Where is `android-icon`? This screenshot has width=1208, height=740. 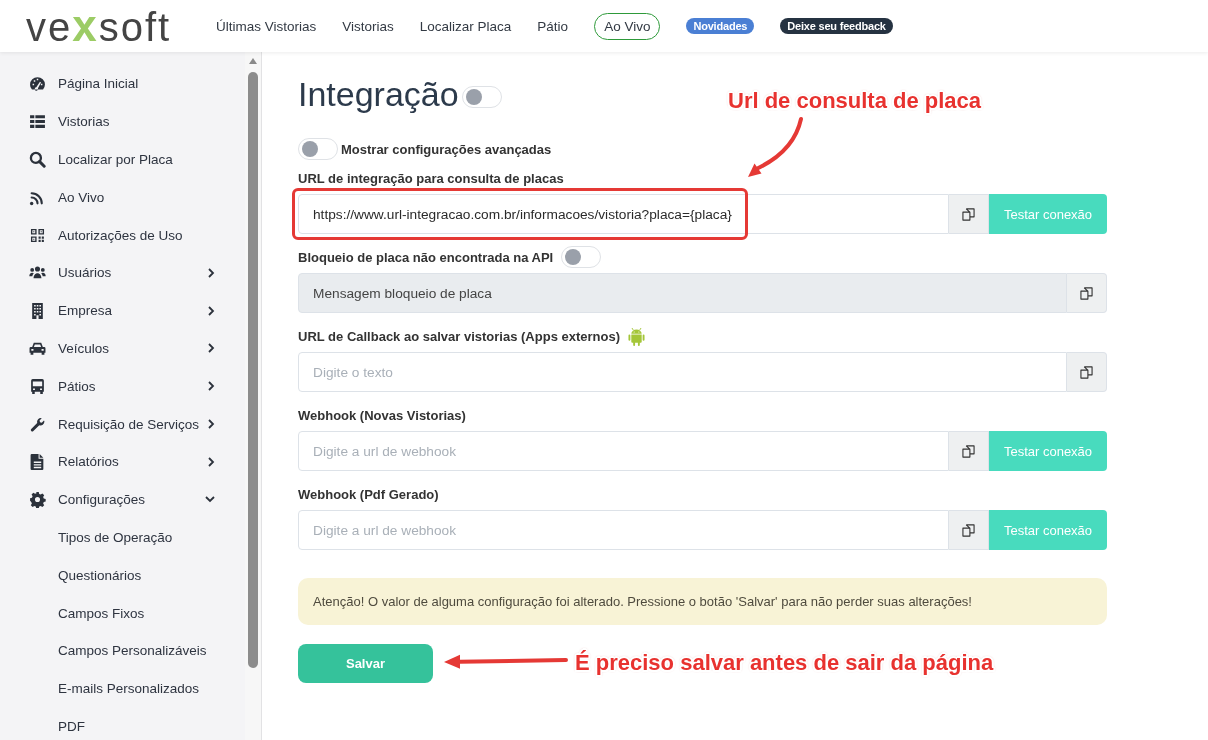
android-icon is located at coordinates (636, 336).